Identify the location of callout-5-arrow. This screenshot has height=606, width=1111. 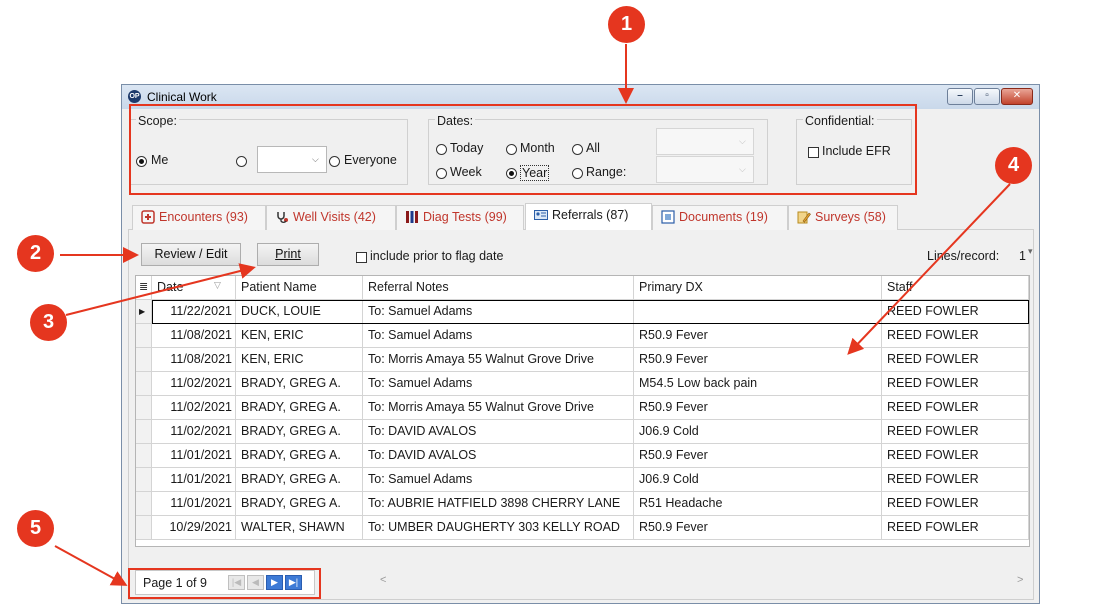
(91, 565).